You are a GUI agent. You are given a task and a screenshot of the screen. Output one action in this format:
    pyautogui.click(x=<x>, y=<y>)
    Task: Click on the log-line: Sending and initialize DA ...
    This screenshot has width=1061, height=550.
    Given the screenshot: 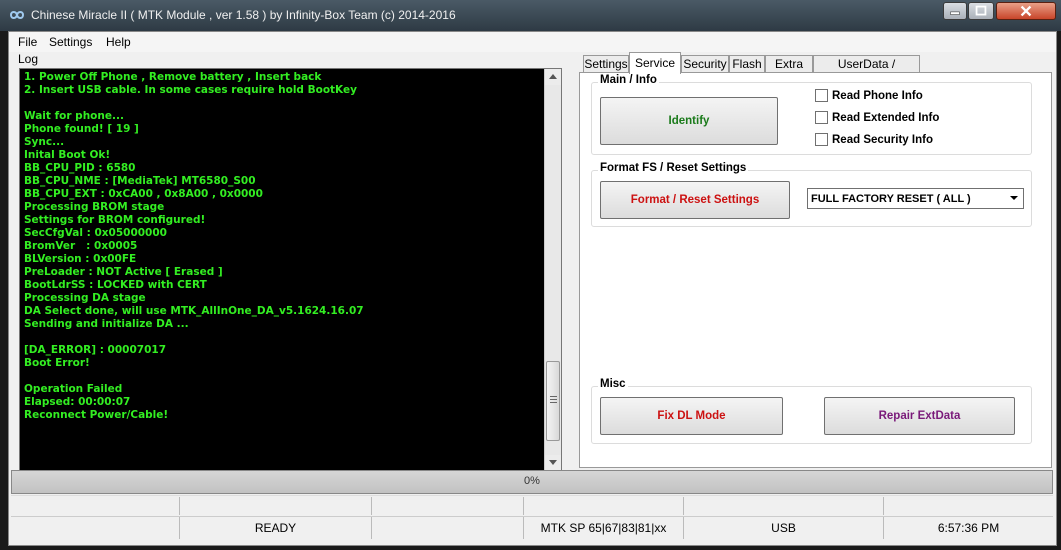 What is the action you would take?
    pyautogui.click(x=106, y=324)
    